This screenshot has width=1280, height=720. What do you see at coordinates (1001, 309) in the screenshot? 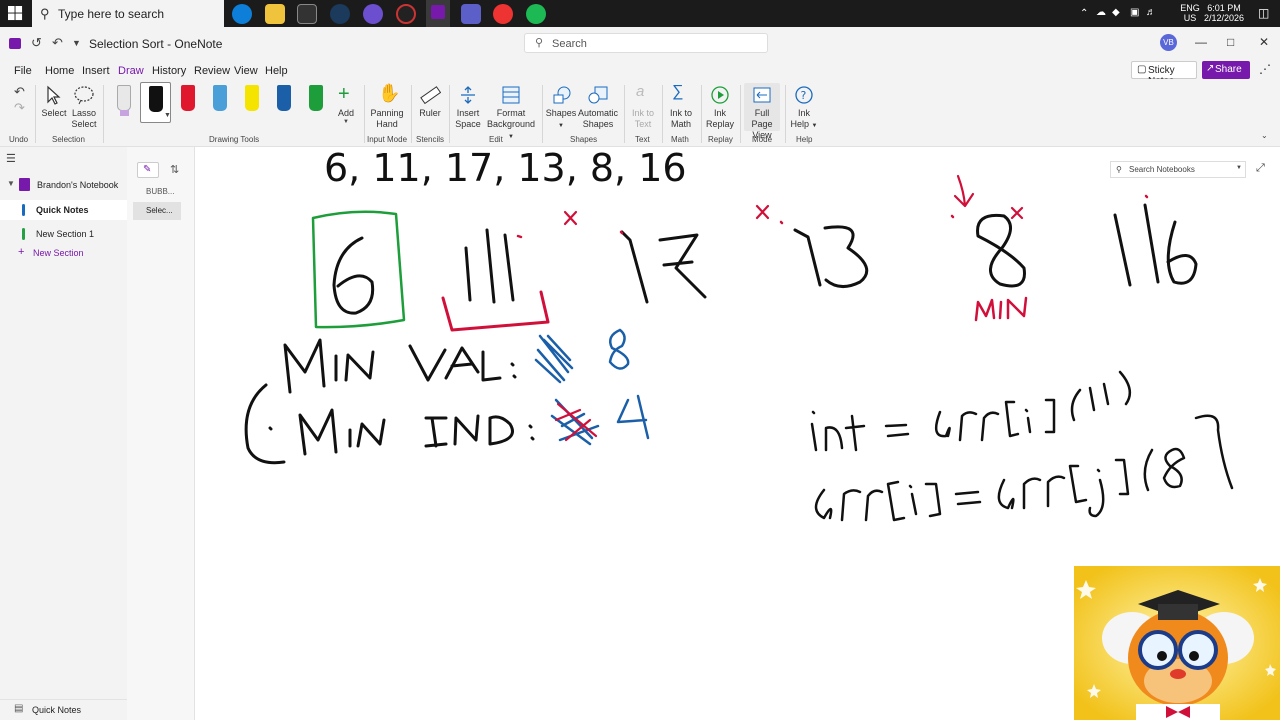
I see `ink-min-label` at bounding box center [1001, 309].